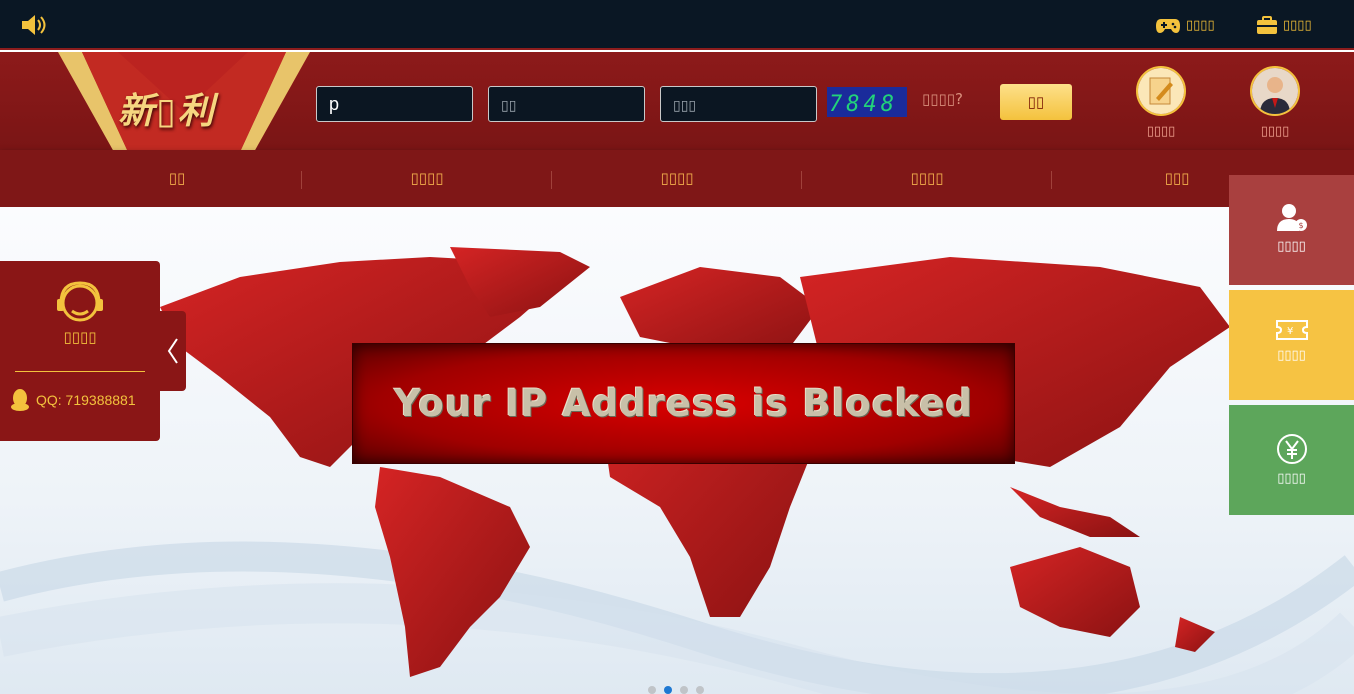 The width and height of the screenshot is (1354, 694). I want to click on register-label: ▯▯▯▯, so click(1161, 131).